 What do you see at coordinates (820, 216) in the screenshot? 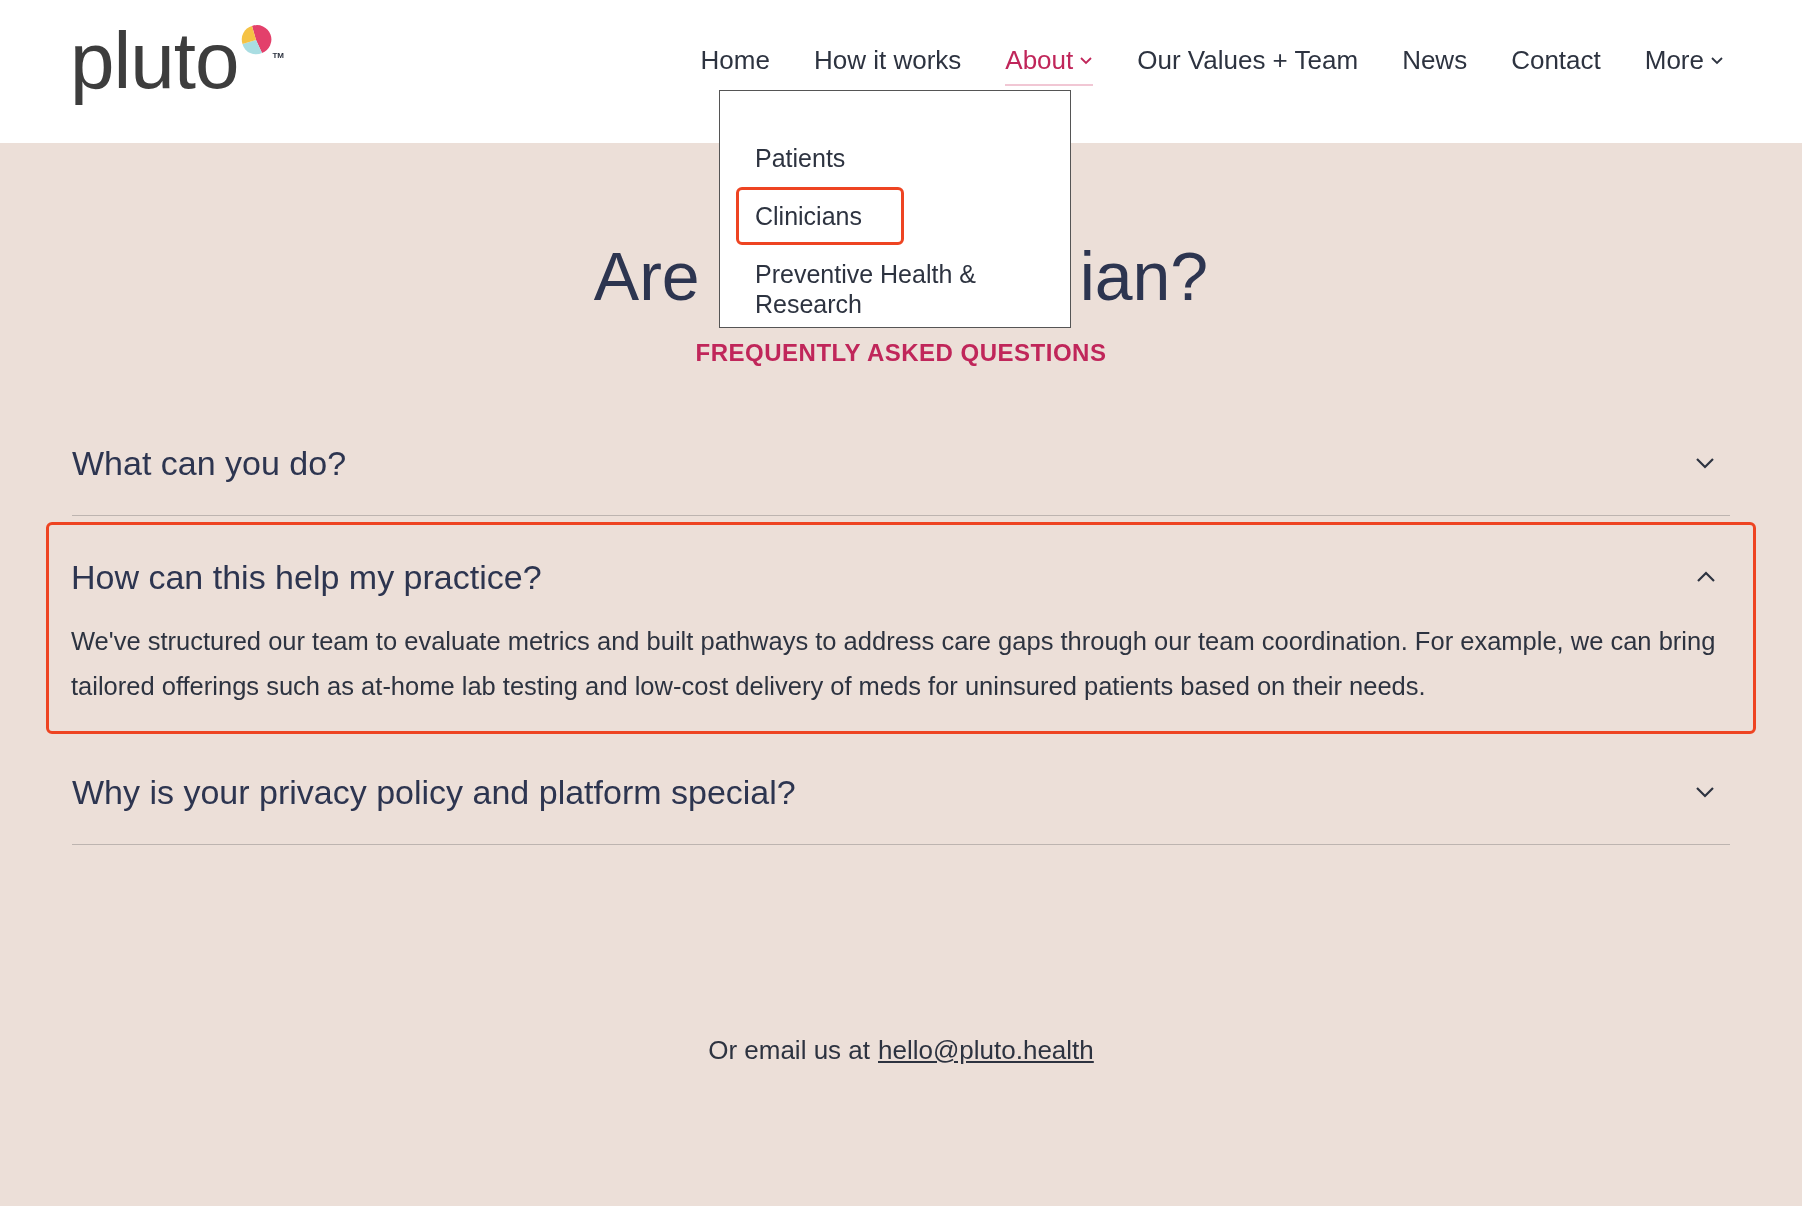
I see `menu-item: Clinicians` at bounding box center [820, 216].